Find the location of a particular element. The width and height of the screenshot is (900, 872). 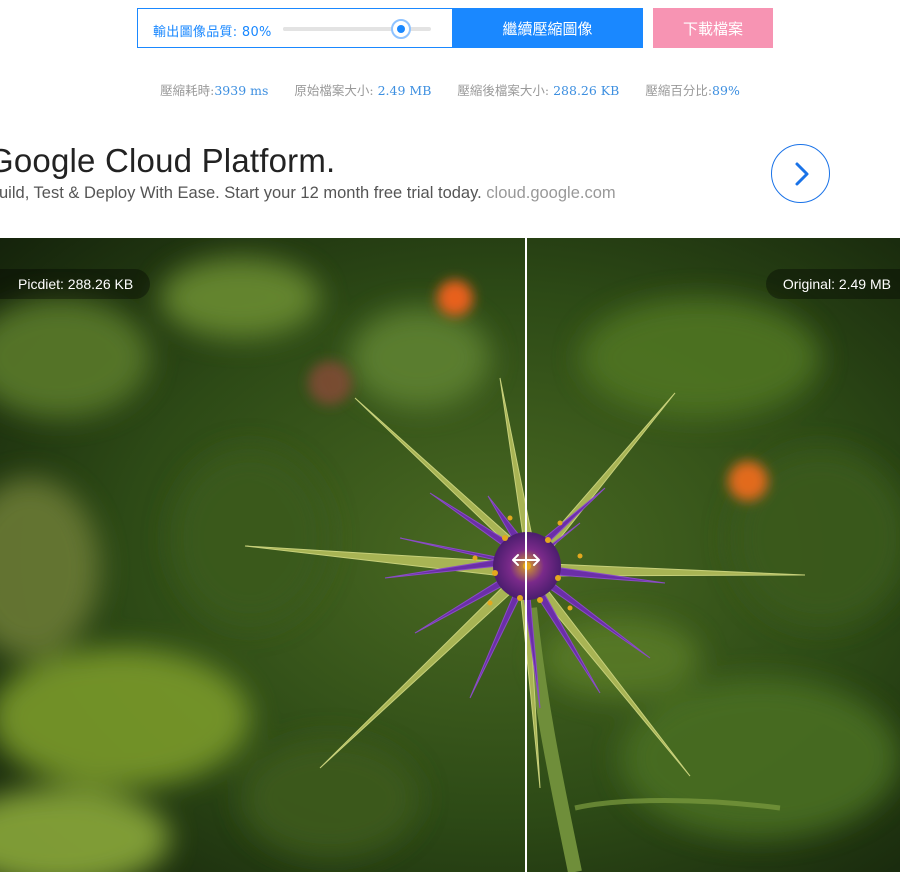

stat-time-value: 3939 ms is located at coordinates (241, 90).